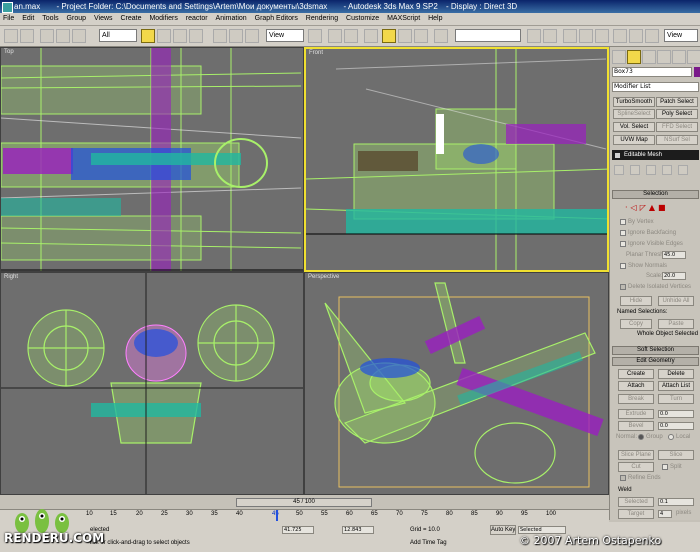 This screenshot has width=700, height=552. I want to click on angle-snap-icon, so click(389, 36).